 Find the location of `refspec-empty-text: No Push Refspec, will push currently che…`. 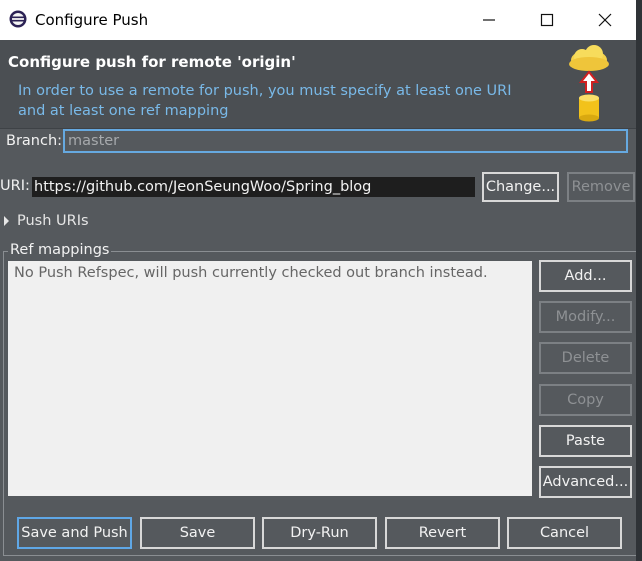

refspec-empty-text: No Push Refspec, will push currently che… is located at coordinates (251, 273).